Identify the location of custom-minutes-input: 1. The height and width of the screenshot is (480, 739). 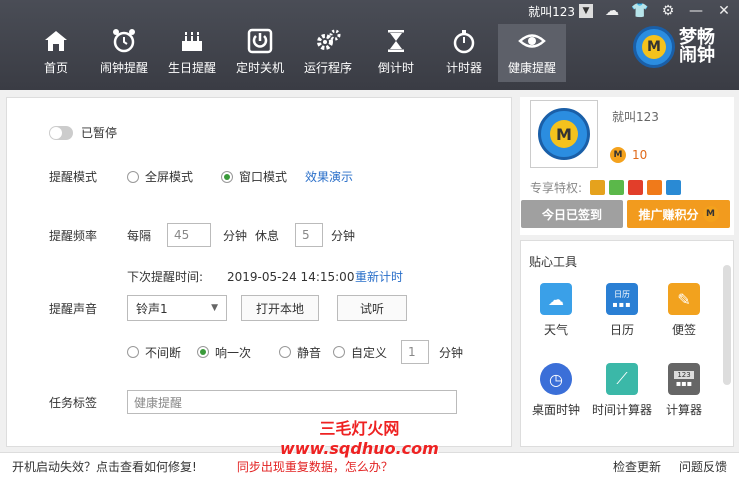
(415, 352).